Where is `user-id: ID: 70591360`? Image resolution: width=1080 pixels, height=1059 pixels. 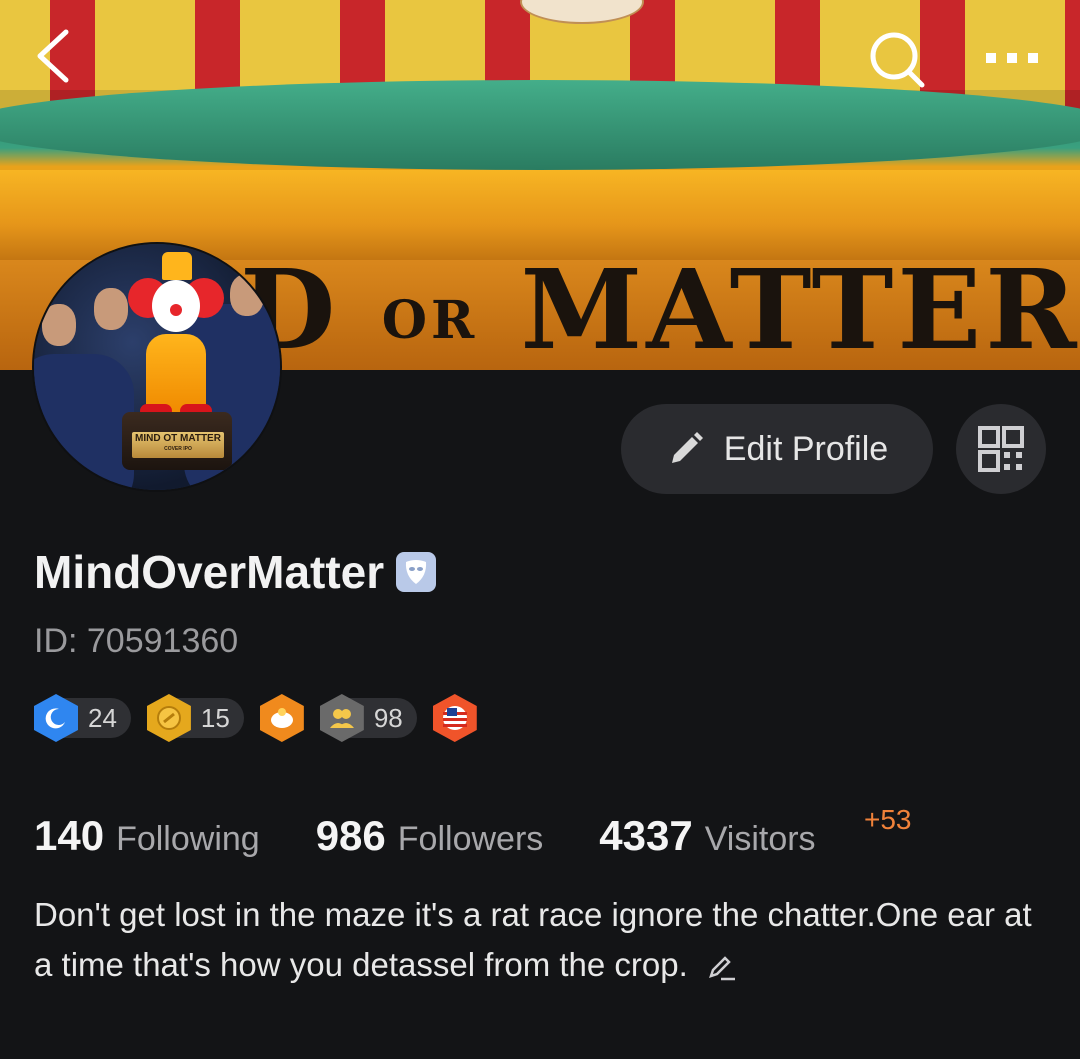 user-id: ID: 70591360 is located at coordinates (136, 641).